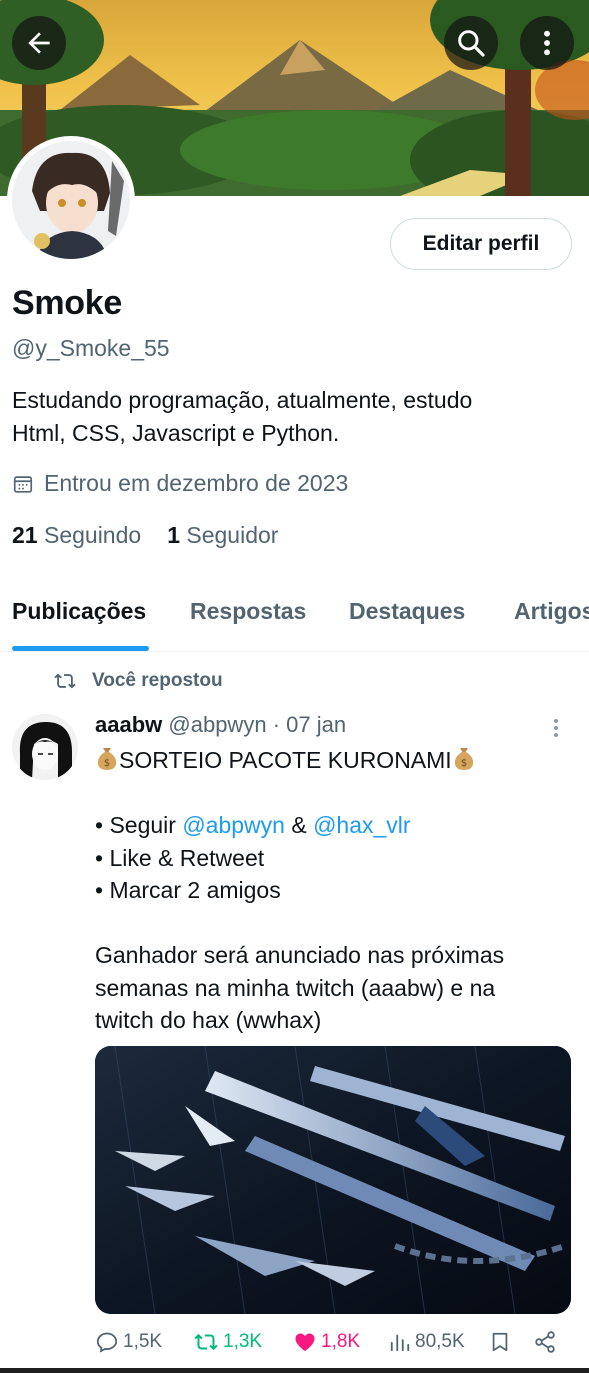 The height and width of the screenshot is (1373, 589). I want to click on bookmark-button, so click(500, 1342).